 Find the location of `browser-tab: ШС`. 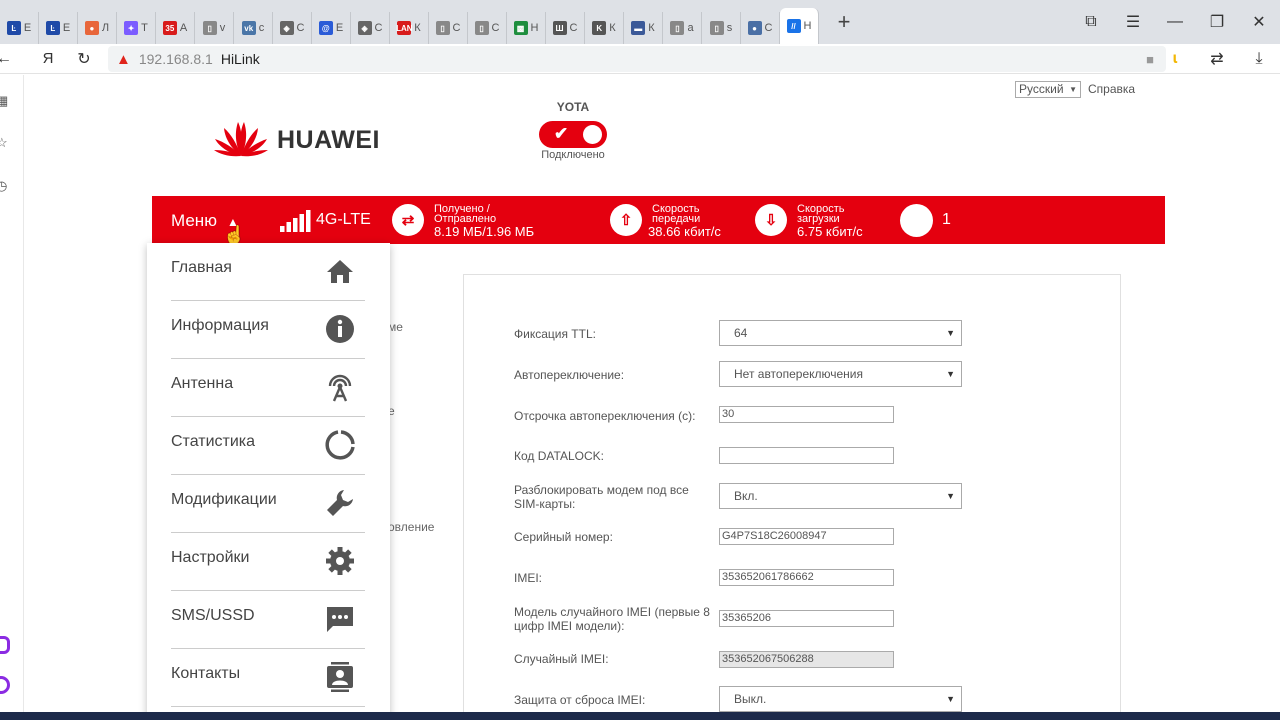

browser-tab: ШС is located at coordinates (565, 28).